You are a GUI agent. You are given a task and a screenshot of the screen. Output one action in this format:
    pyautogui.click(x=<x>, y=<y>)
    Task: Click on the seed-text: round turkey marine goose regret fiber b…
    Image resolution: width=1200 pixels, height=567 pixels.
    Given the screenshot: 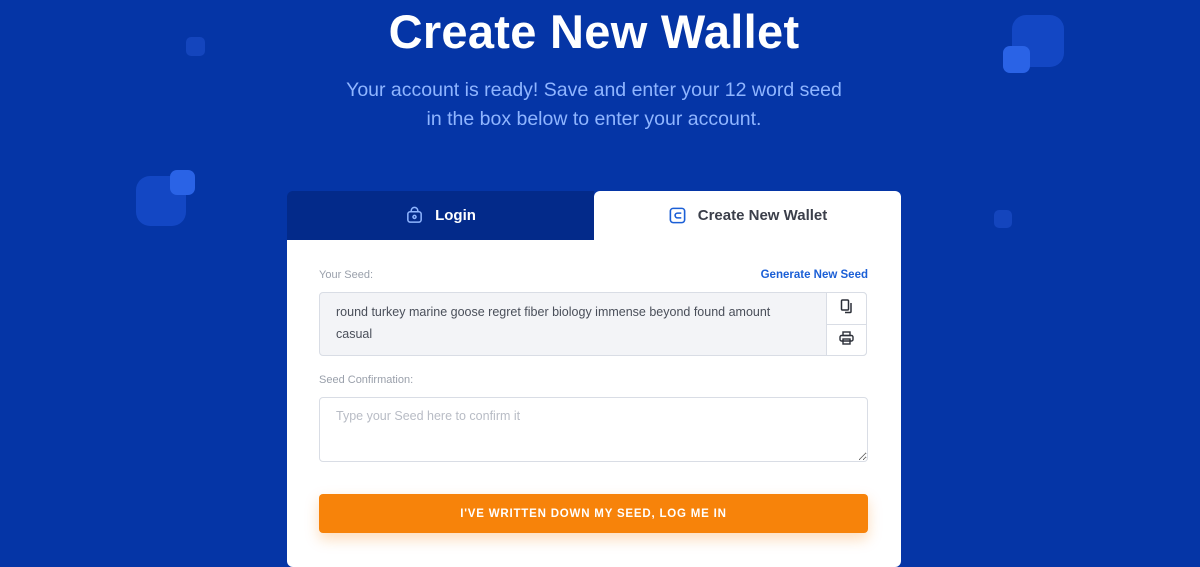 What is the action you would take?
    pyautogui.click(x=553, y=323)
    